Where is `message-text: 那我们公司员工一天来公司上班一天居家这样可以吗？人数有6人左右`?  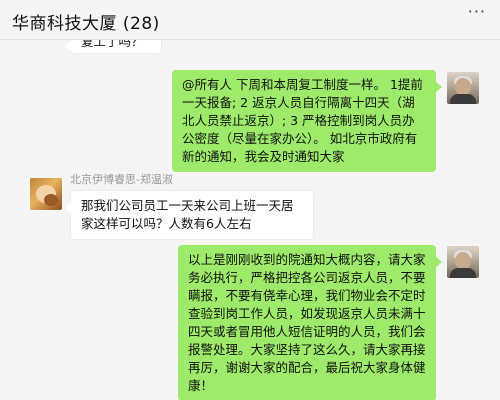
message-text: 那我们公司员工一天来公司上班一天居家这样可以吗？人数有6人左右 is located at coordinates (187, 214).